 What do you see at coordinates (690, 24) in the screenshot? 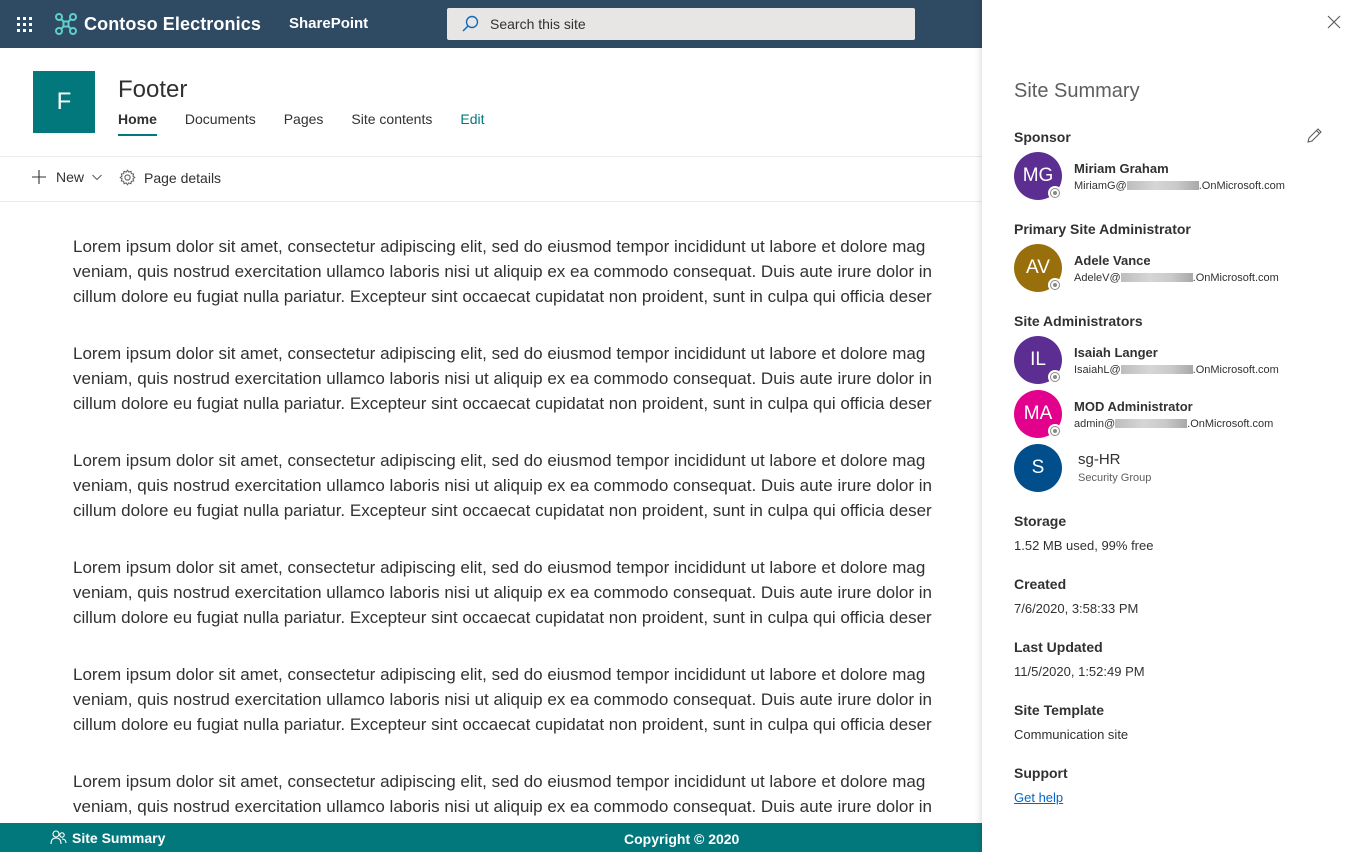
I see `search-input` at bounding box center [690, 24].